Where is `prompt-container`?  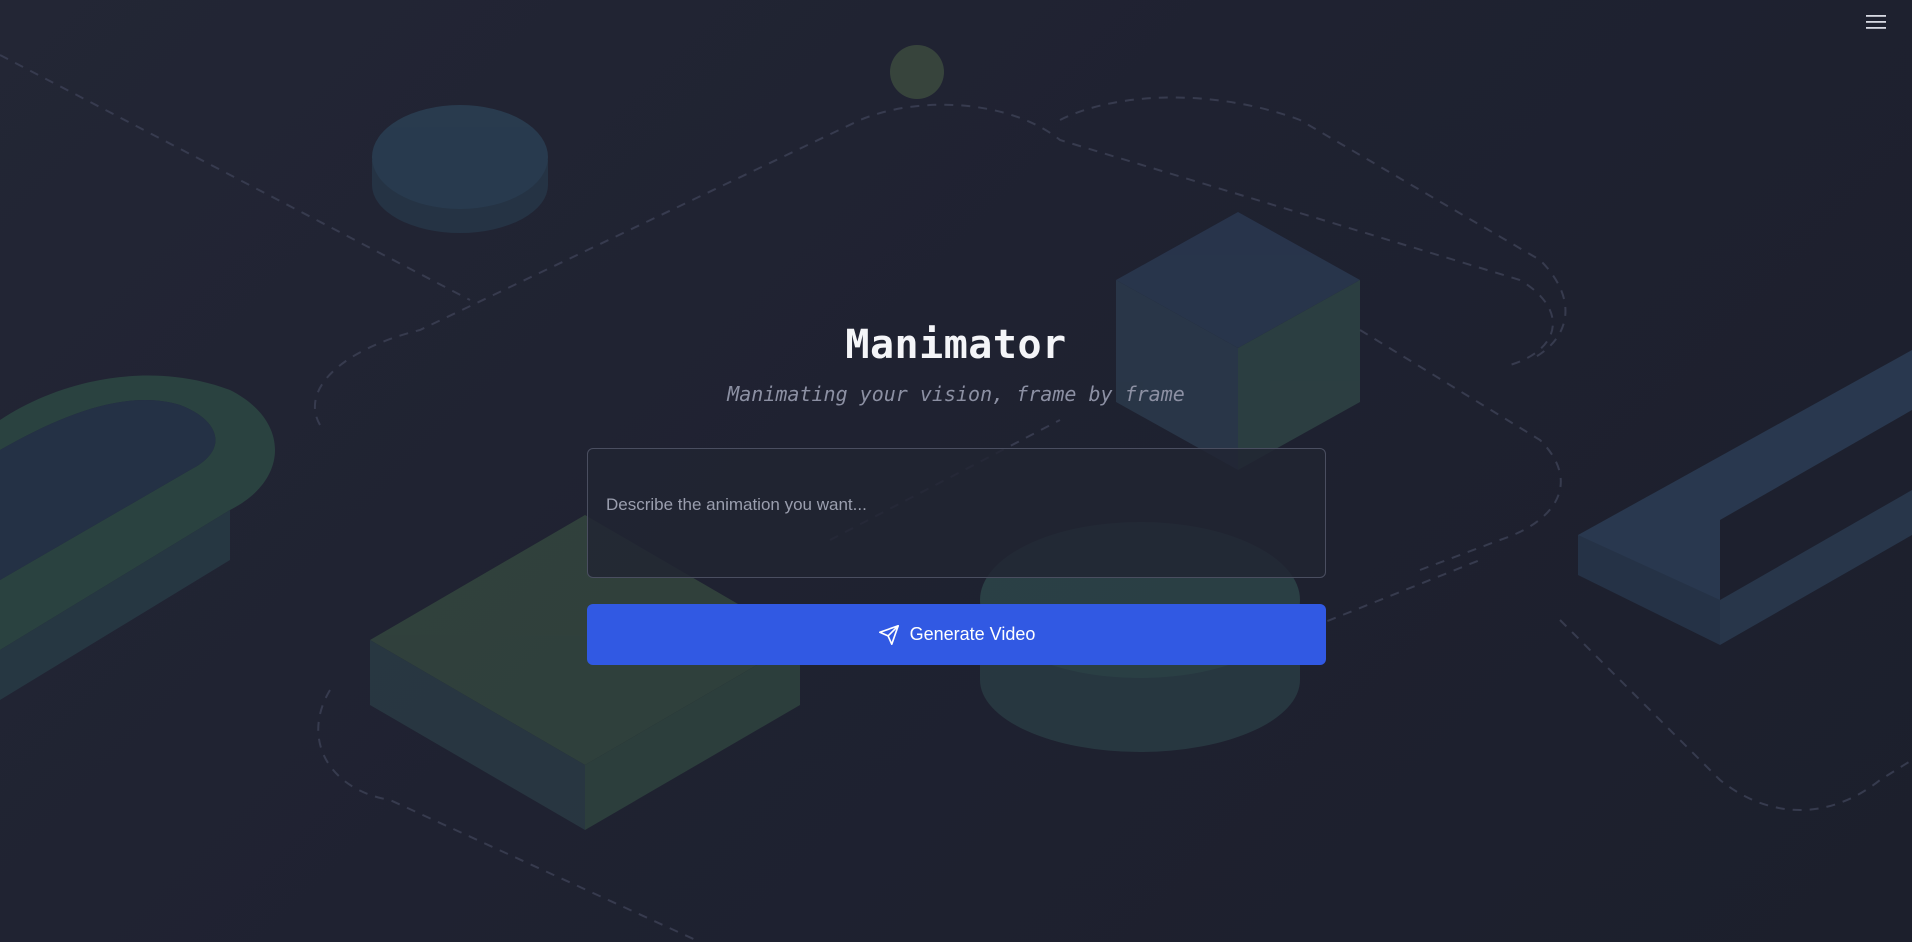
prompt-container is located at coordinates (956, 513).